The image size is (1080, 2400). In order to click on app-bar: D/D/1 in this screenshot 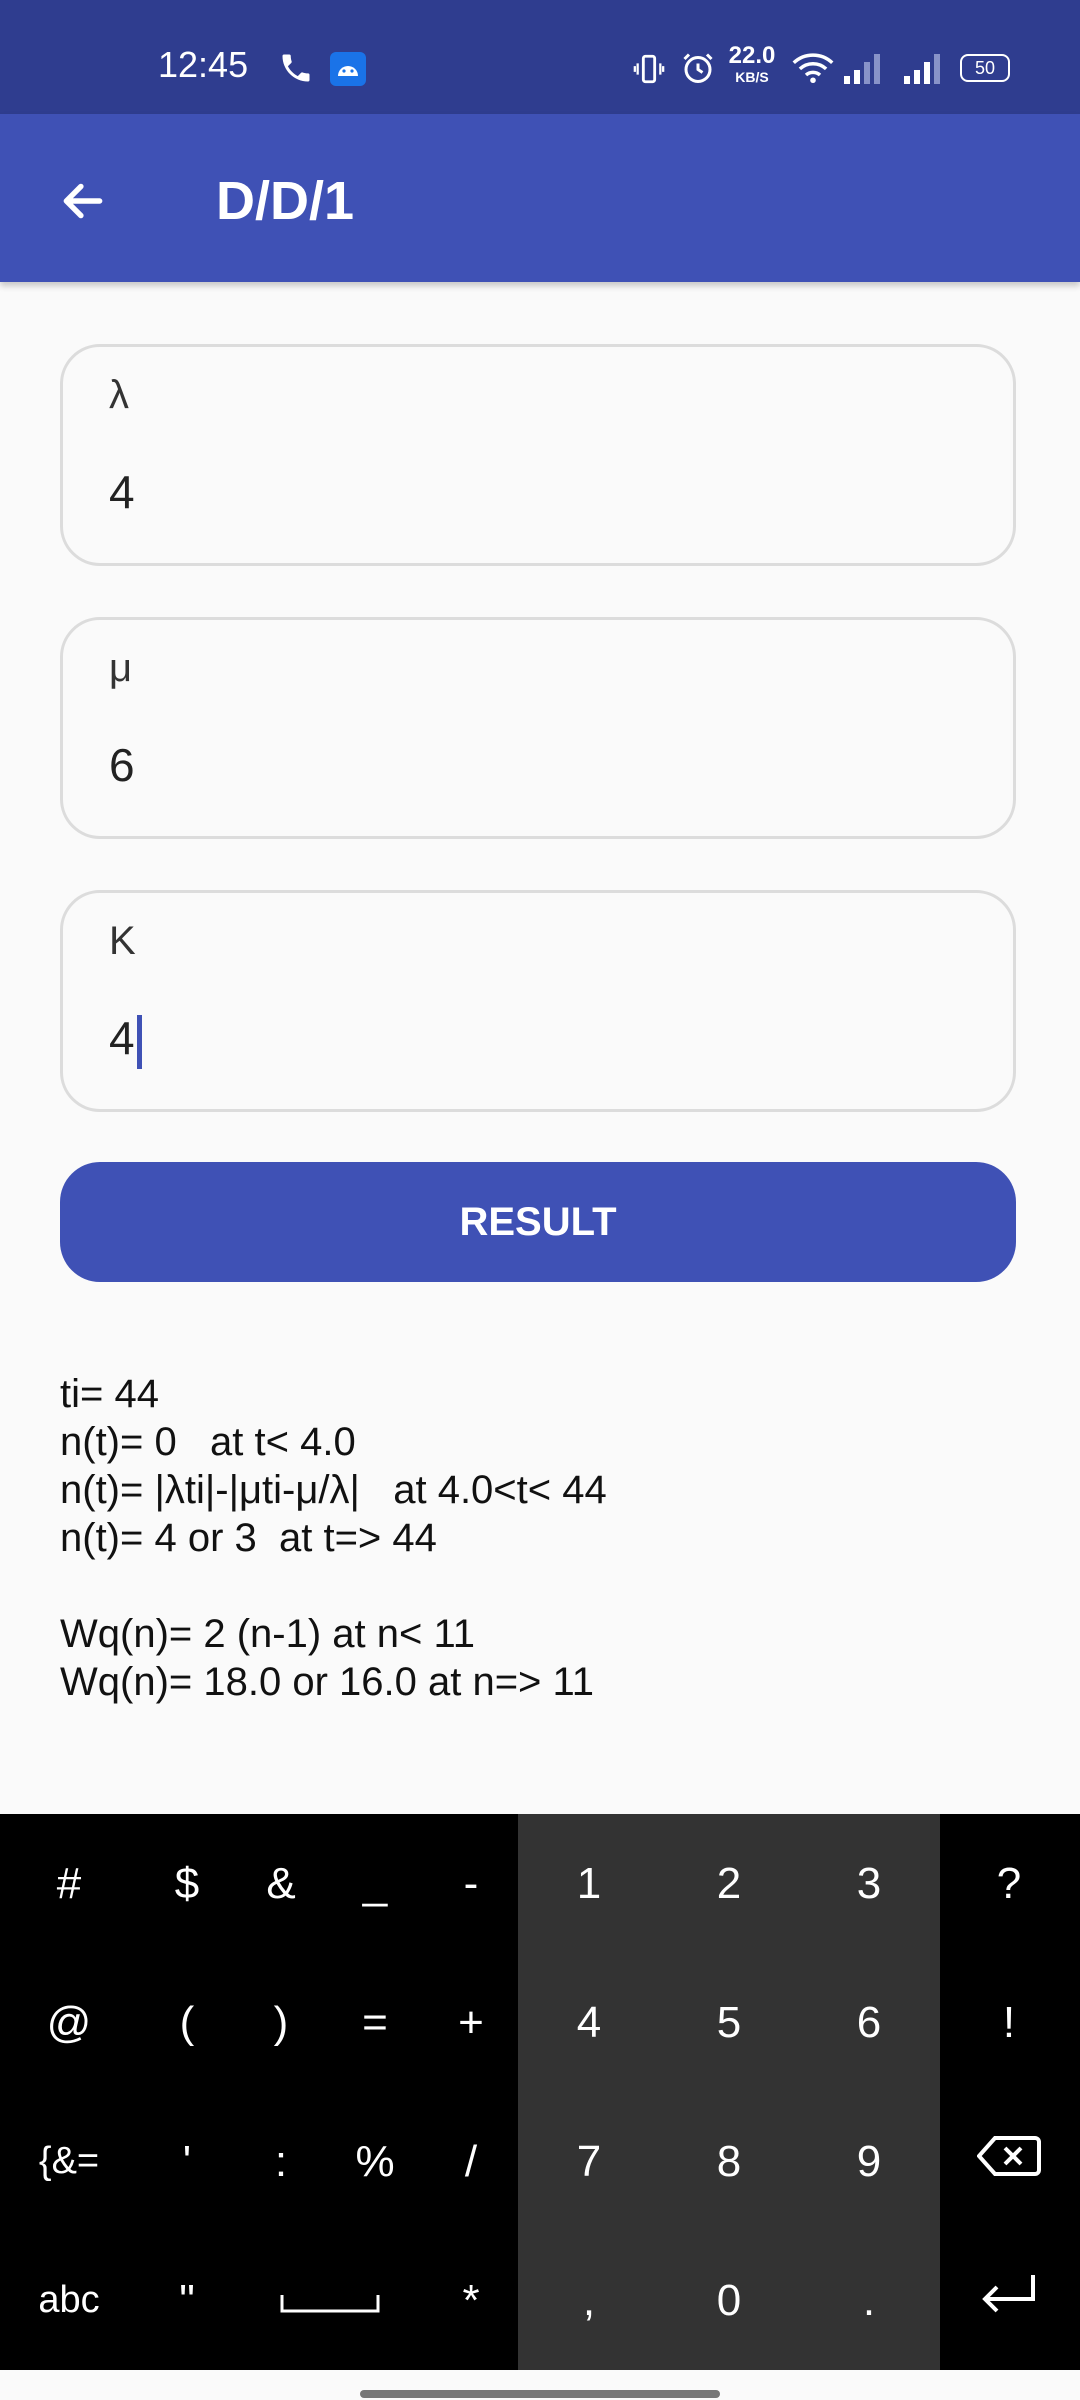, I will do `click(540, 198)`.